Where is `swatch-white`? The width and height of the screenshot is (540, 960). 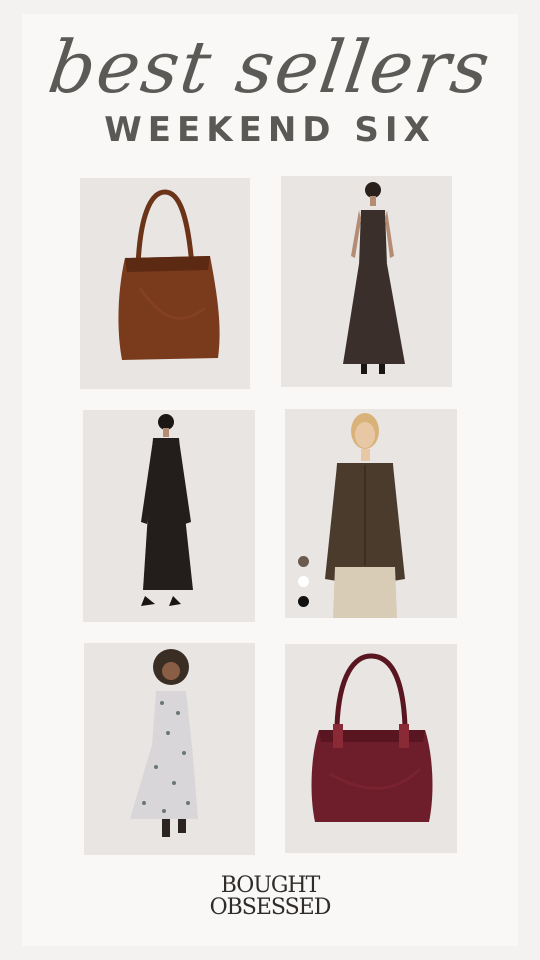
swatch-white is located at coordinates (303, 581).